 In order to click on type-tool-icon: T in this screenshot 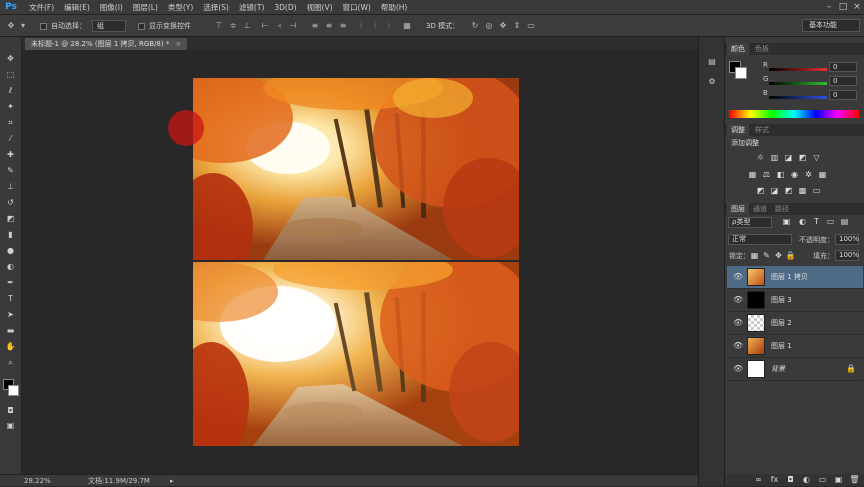, I will do `click(10, 298)`.